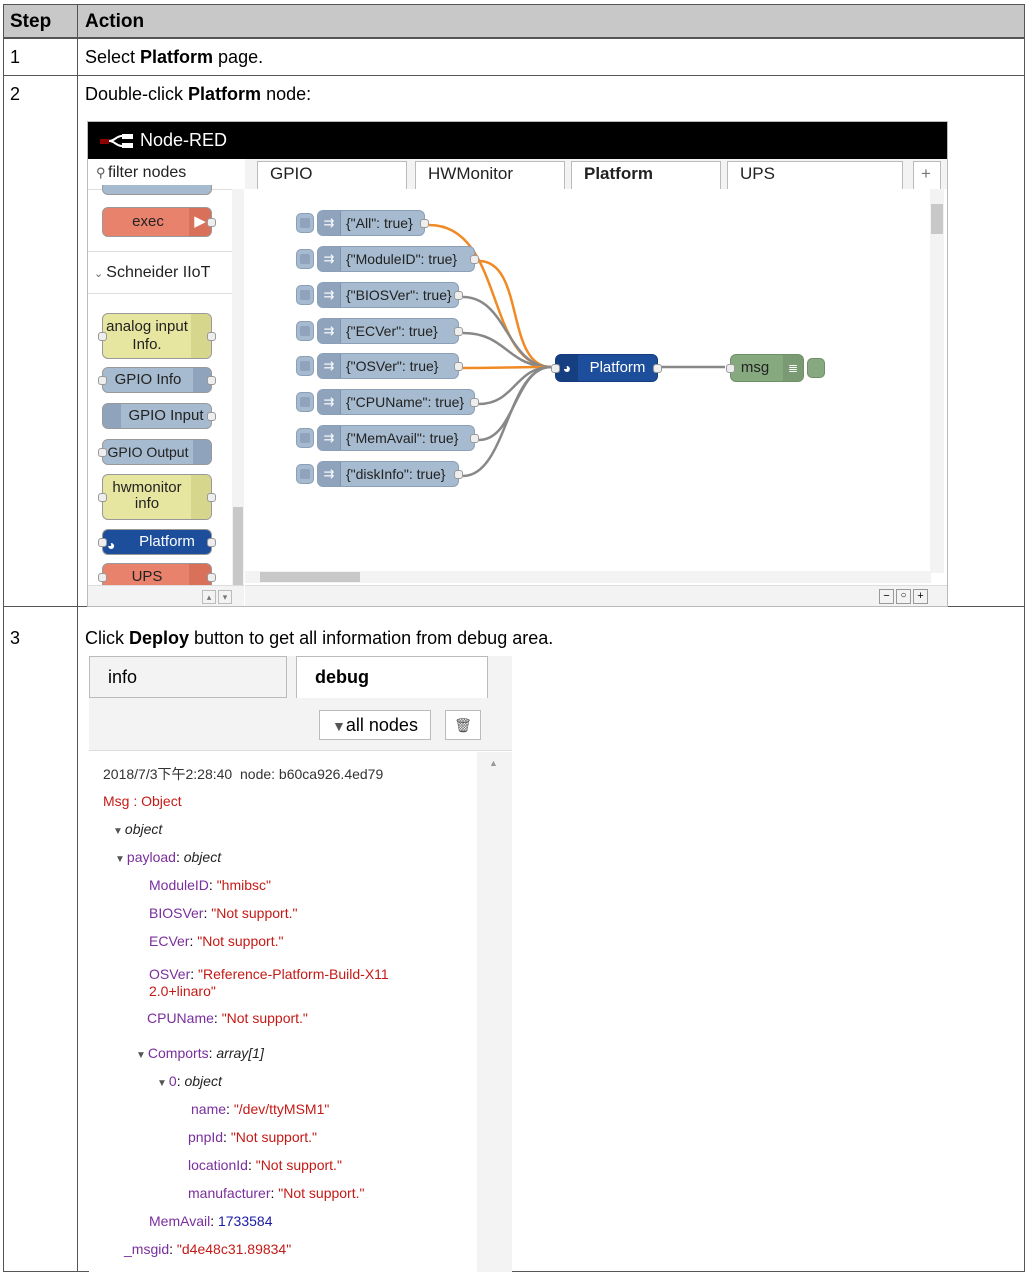 Image resolution: width=1026 pixels, height=1272 pixels. What do you see at coordinates (209, 597) in the screenshot?
I see `collapse-all-button: ▴` at bounding box center [209, 597].